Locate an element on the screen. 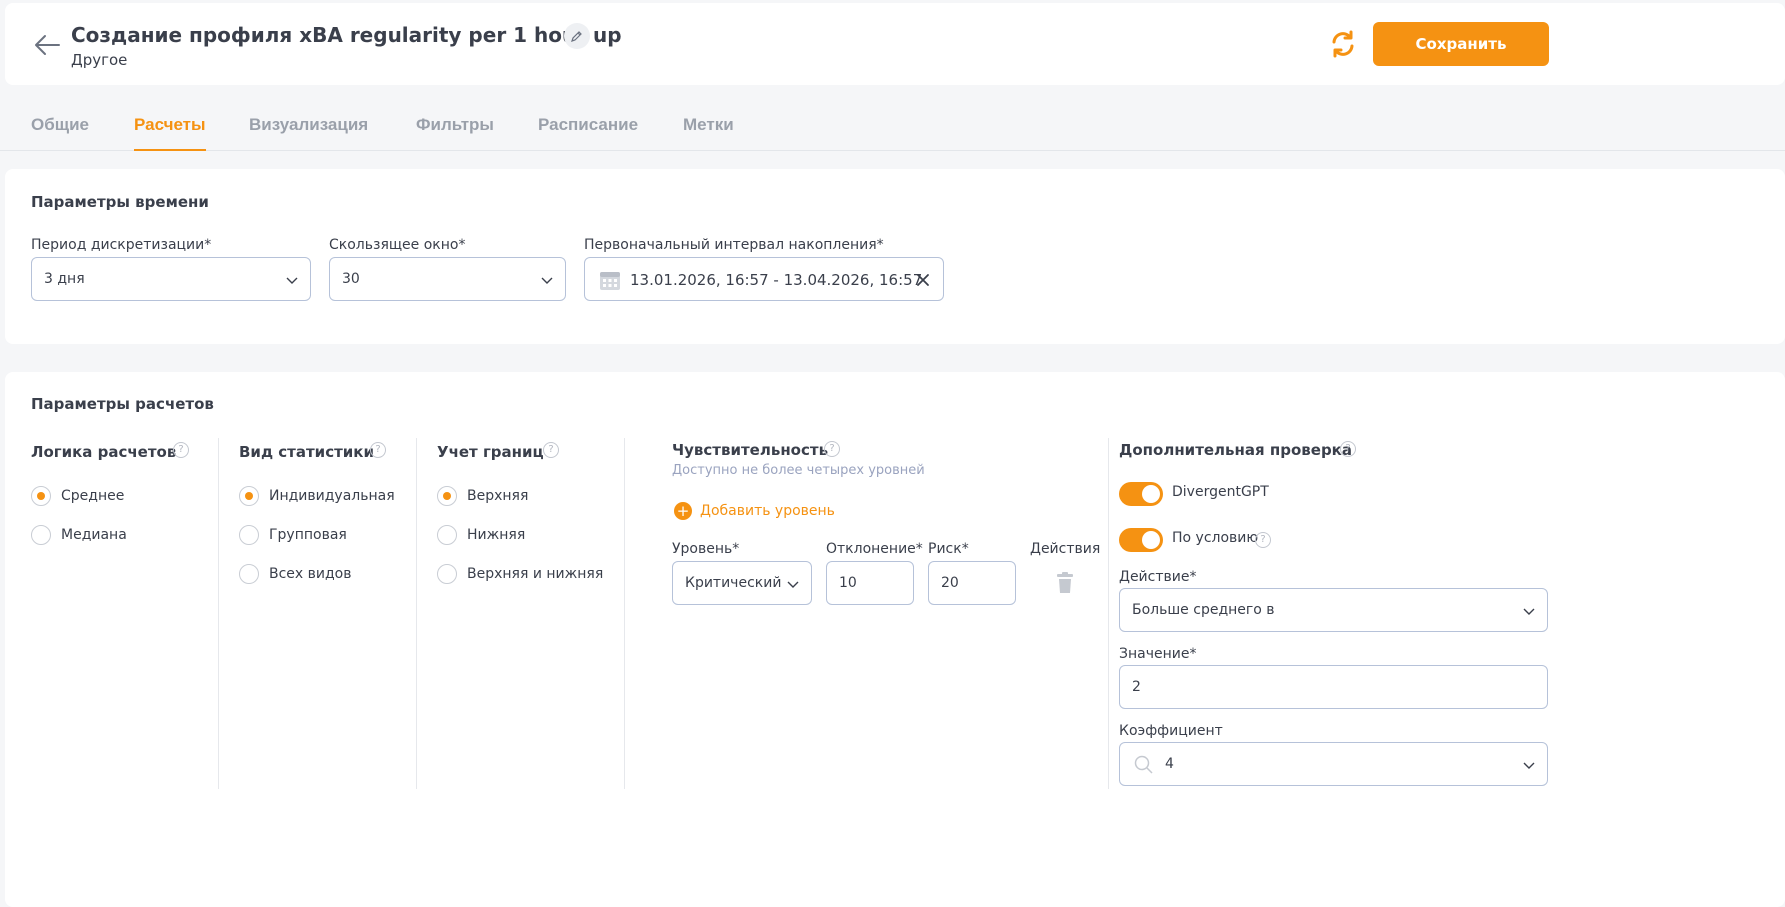  save-button: Сохранить is located at coordinates (1461, 44).